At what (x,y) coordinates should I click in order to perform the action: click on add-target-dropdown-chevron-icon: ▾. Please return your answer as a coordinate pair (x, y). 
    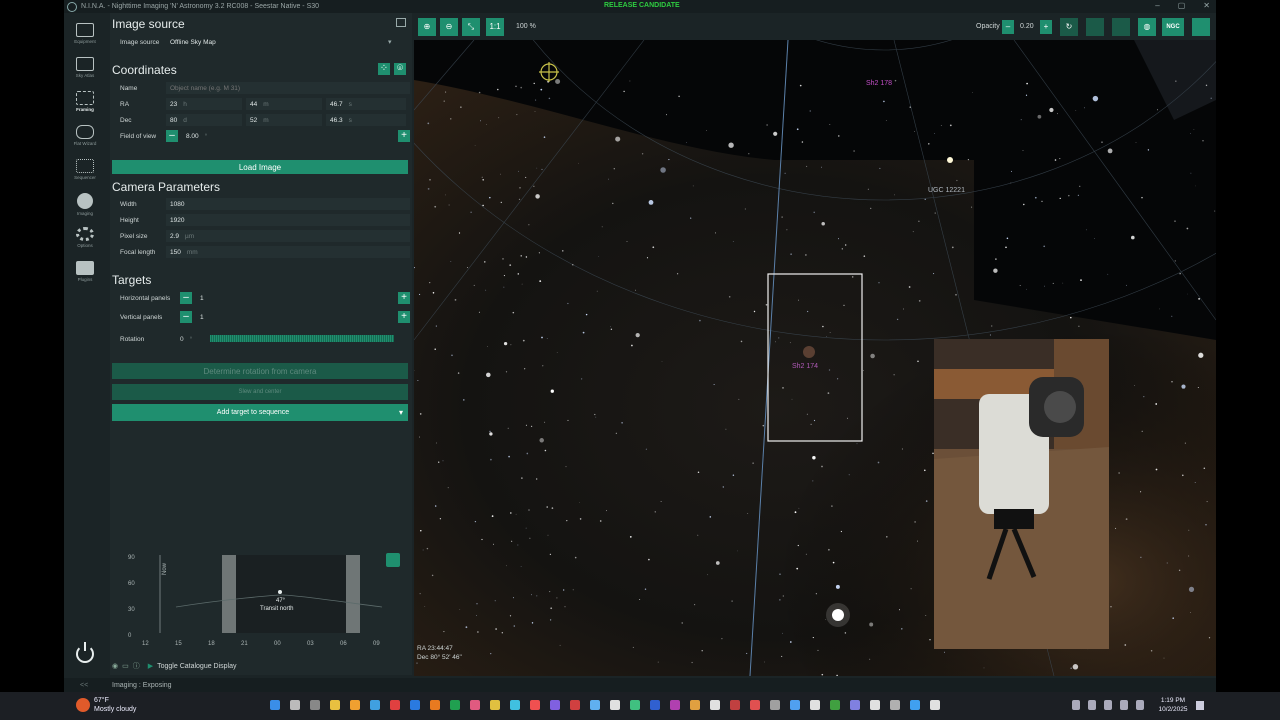
    Looking at the image, I should click on (401, 412).